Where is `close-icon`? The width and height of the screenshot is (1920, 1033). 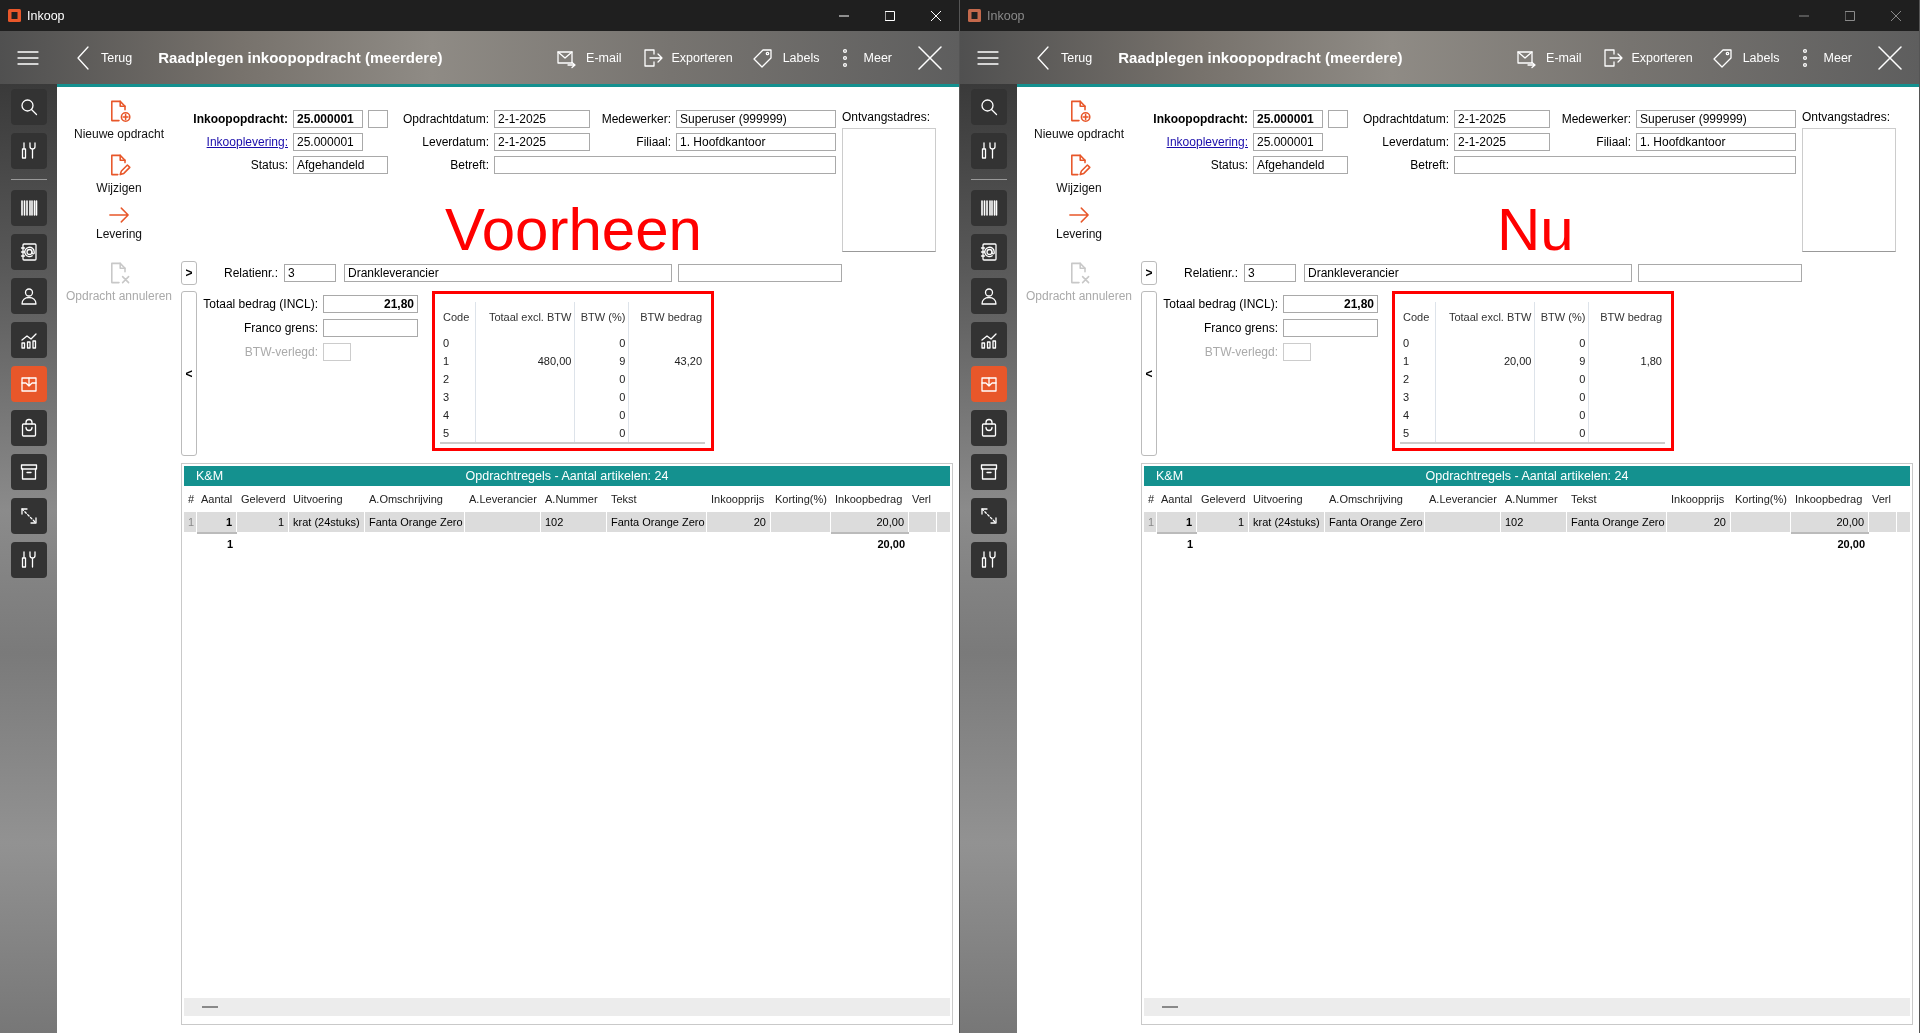 close-icon is located at coordinates (1890, 57).